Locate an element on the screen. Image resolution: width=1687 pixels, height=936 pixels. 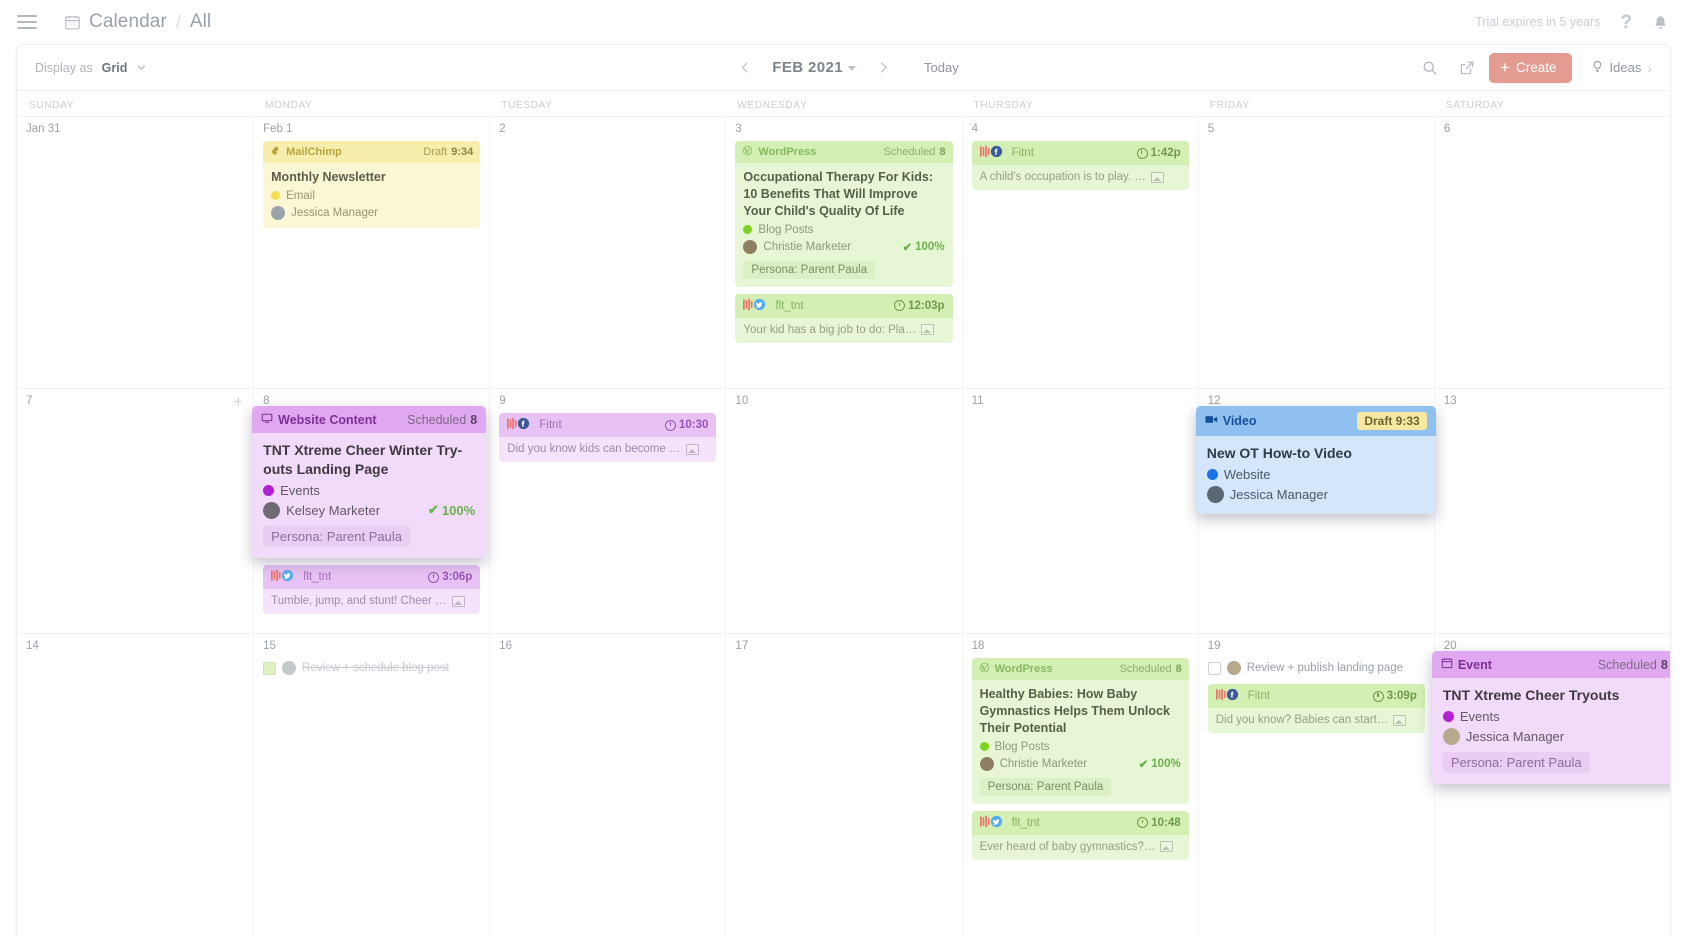
add-content-button: + is located at coordinates (238, 401).